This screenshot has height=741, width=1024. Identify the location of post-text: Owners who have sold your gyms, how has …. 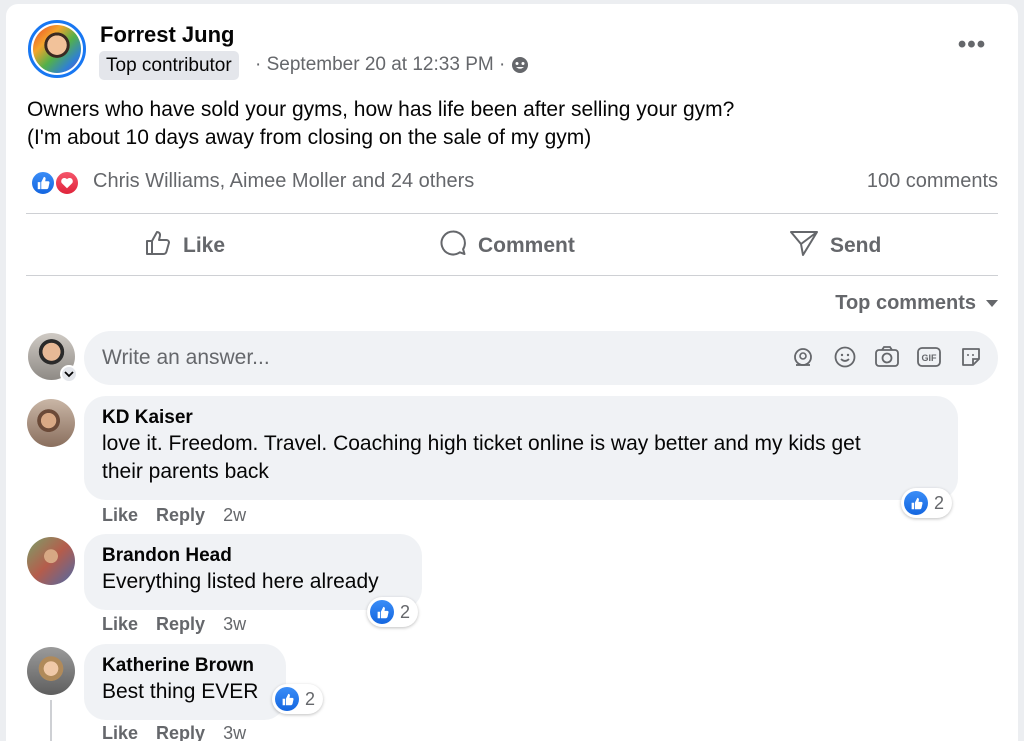
(380, 124).